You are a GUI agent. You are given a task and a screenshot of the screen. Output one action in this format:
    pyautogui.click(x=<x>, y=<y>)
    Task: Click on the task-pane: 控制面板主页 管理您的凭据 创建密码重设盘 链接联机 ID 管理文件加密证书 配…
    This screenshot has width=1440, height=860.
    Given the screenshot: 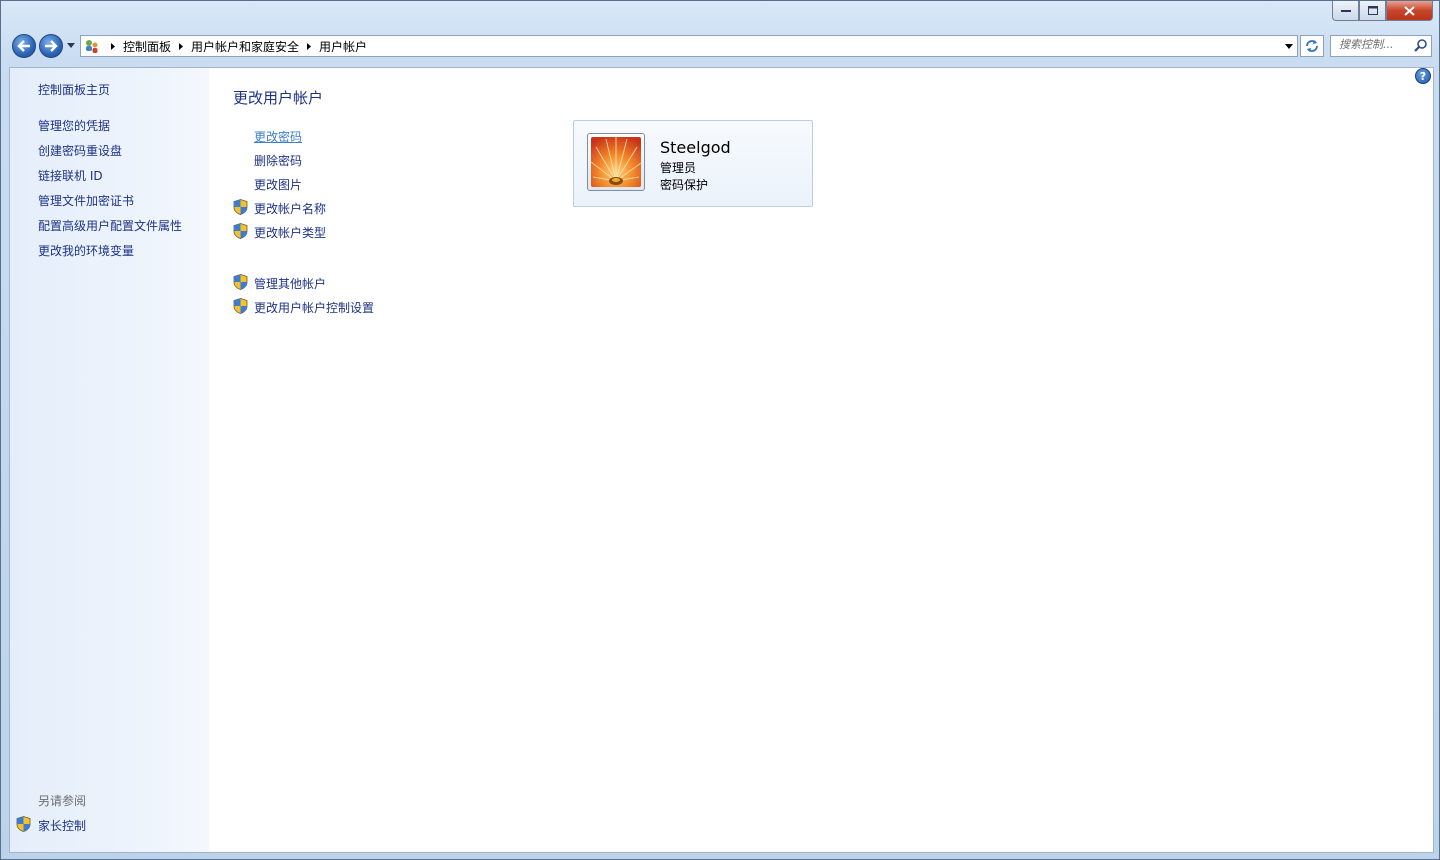 What is the action you would take?
    pyautogui.click(x=109, y=460)
    